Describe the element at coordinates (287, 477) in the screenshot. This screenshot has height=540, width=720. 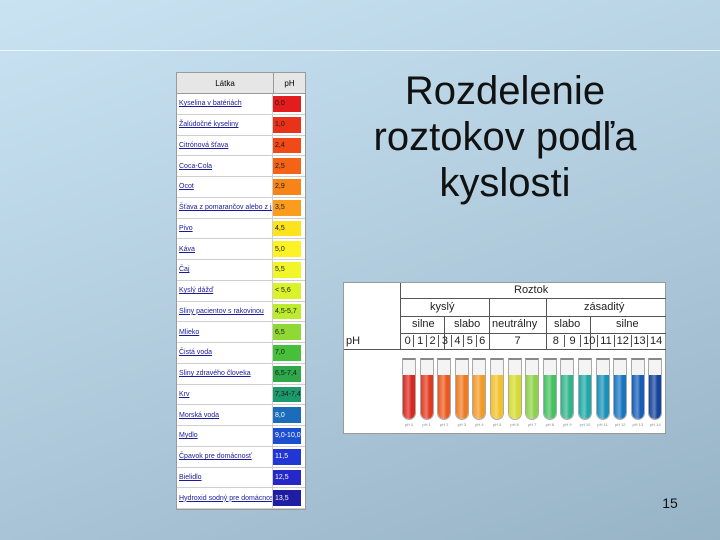
I see `ph-value: 12,5` at that location.